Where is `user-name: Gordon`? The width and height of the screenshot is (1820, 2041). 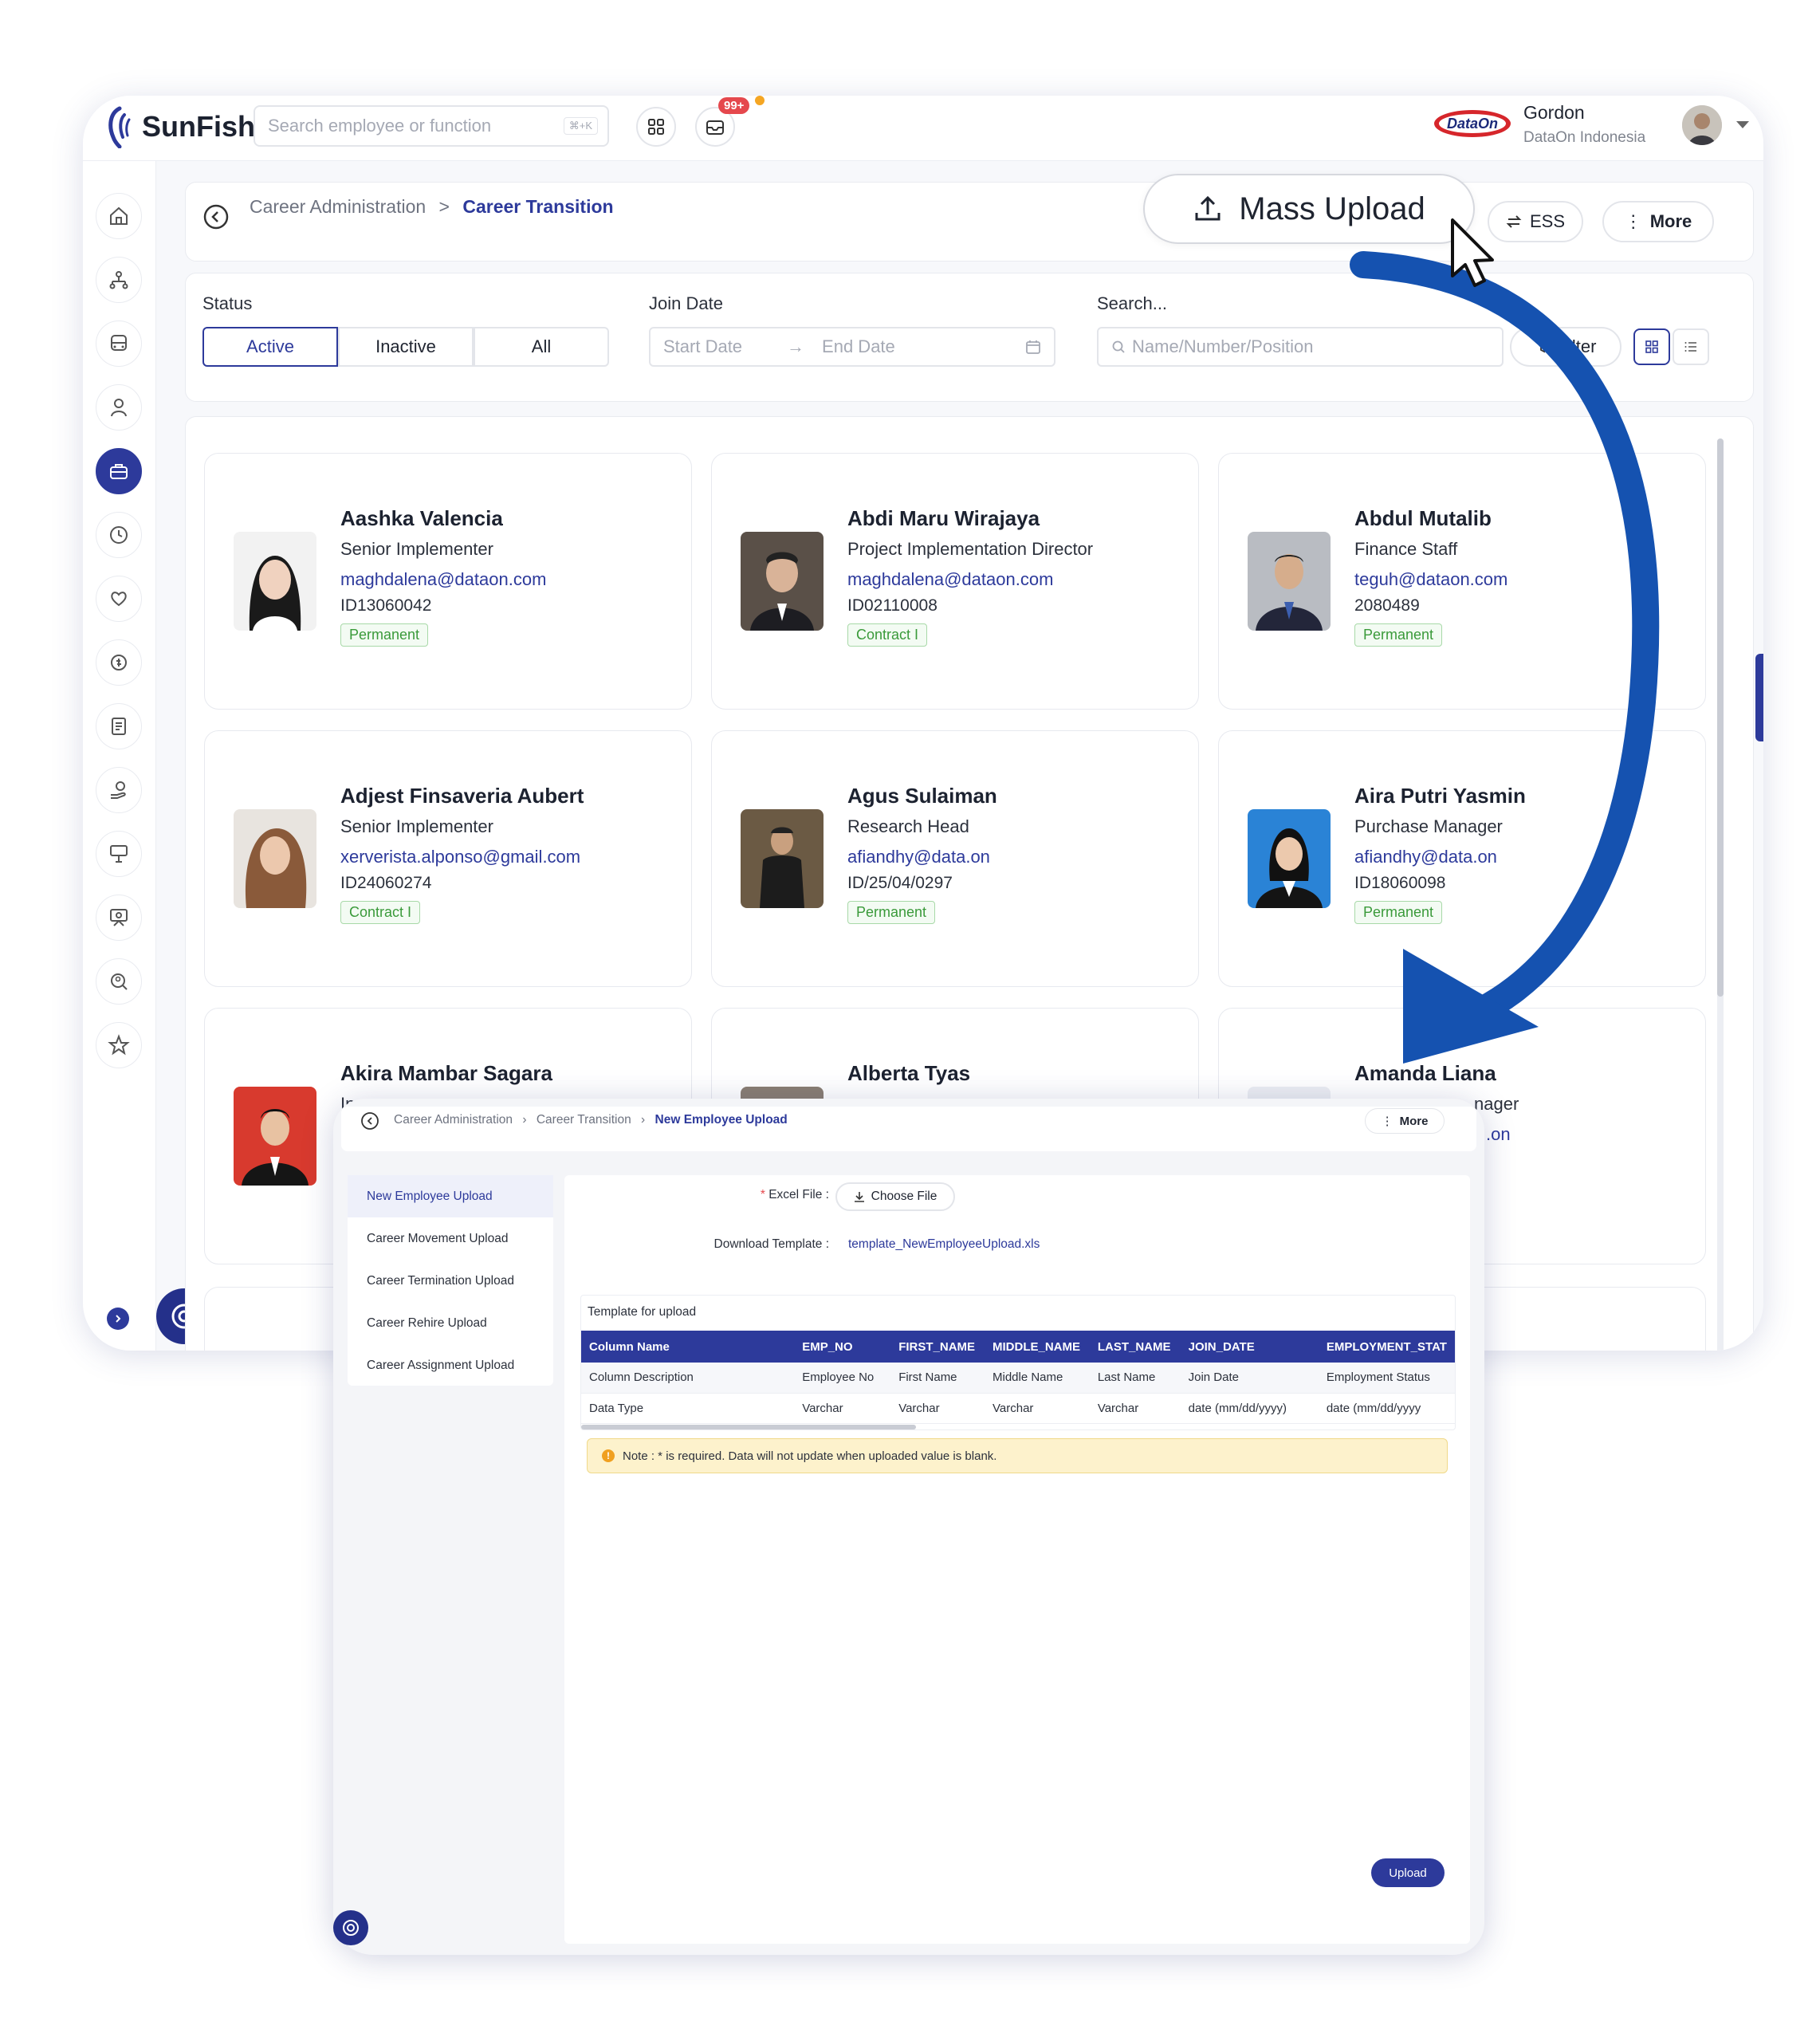
user-name: Gordon is located at coordinates (1554, 113).